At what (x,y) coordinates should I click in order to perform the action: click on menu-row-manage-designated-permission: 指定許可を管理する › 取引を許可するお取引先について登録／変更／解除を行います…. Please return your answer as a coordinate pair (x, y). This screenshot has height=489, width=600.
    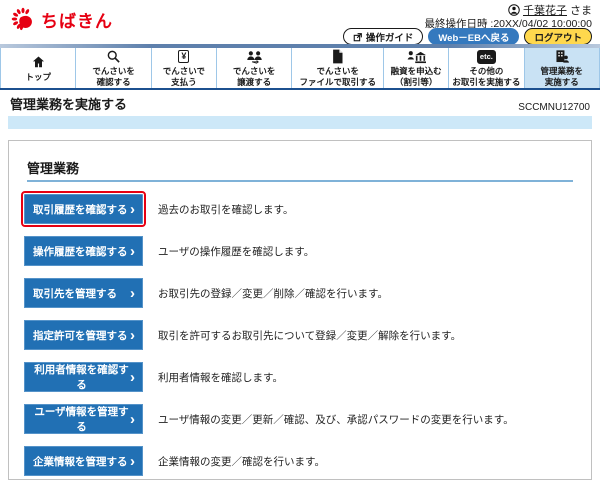
    Looking at the image, I should click on (307, 335).